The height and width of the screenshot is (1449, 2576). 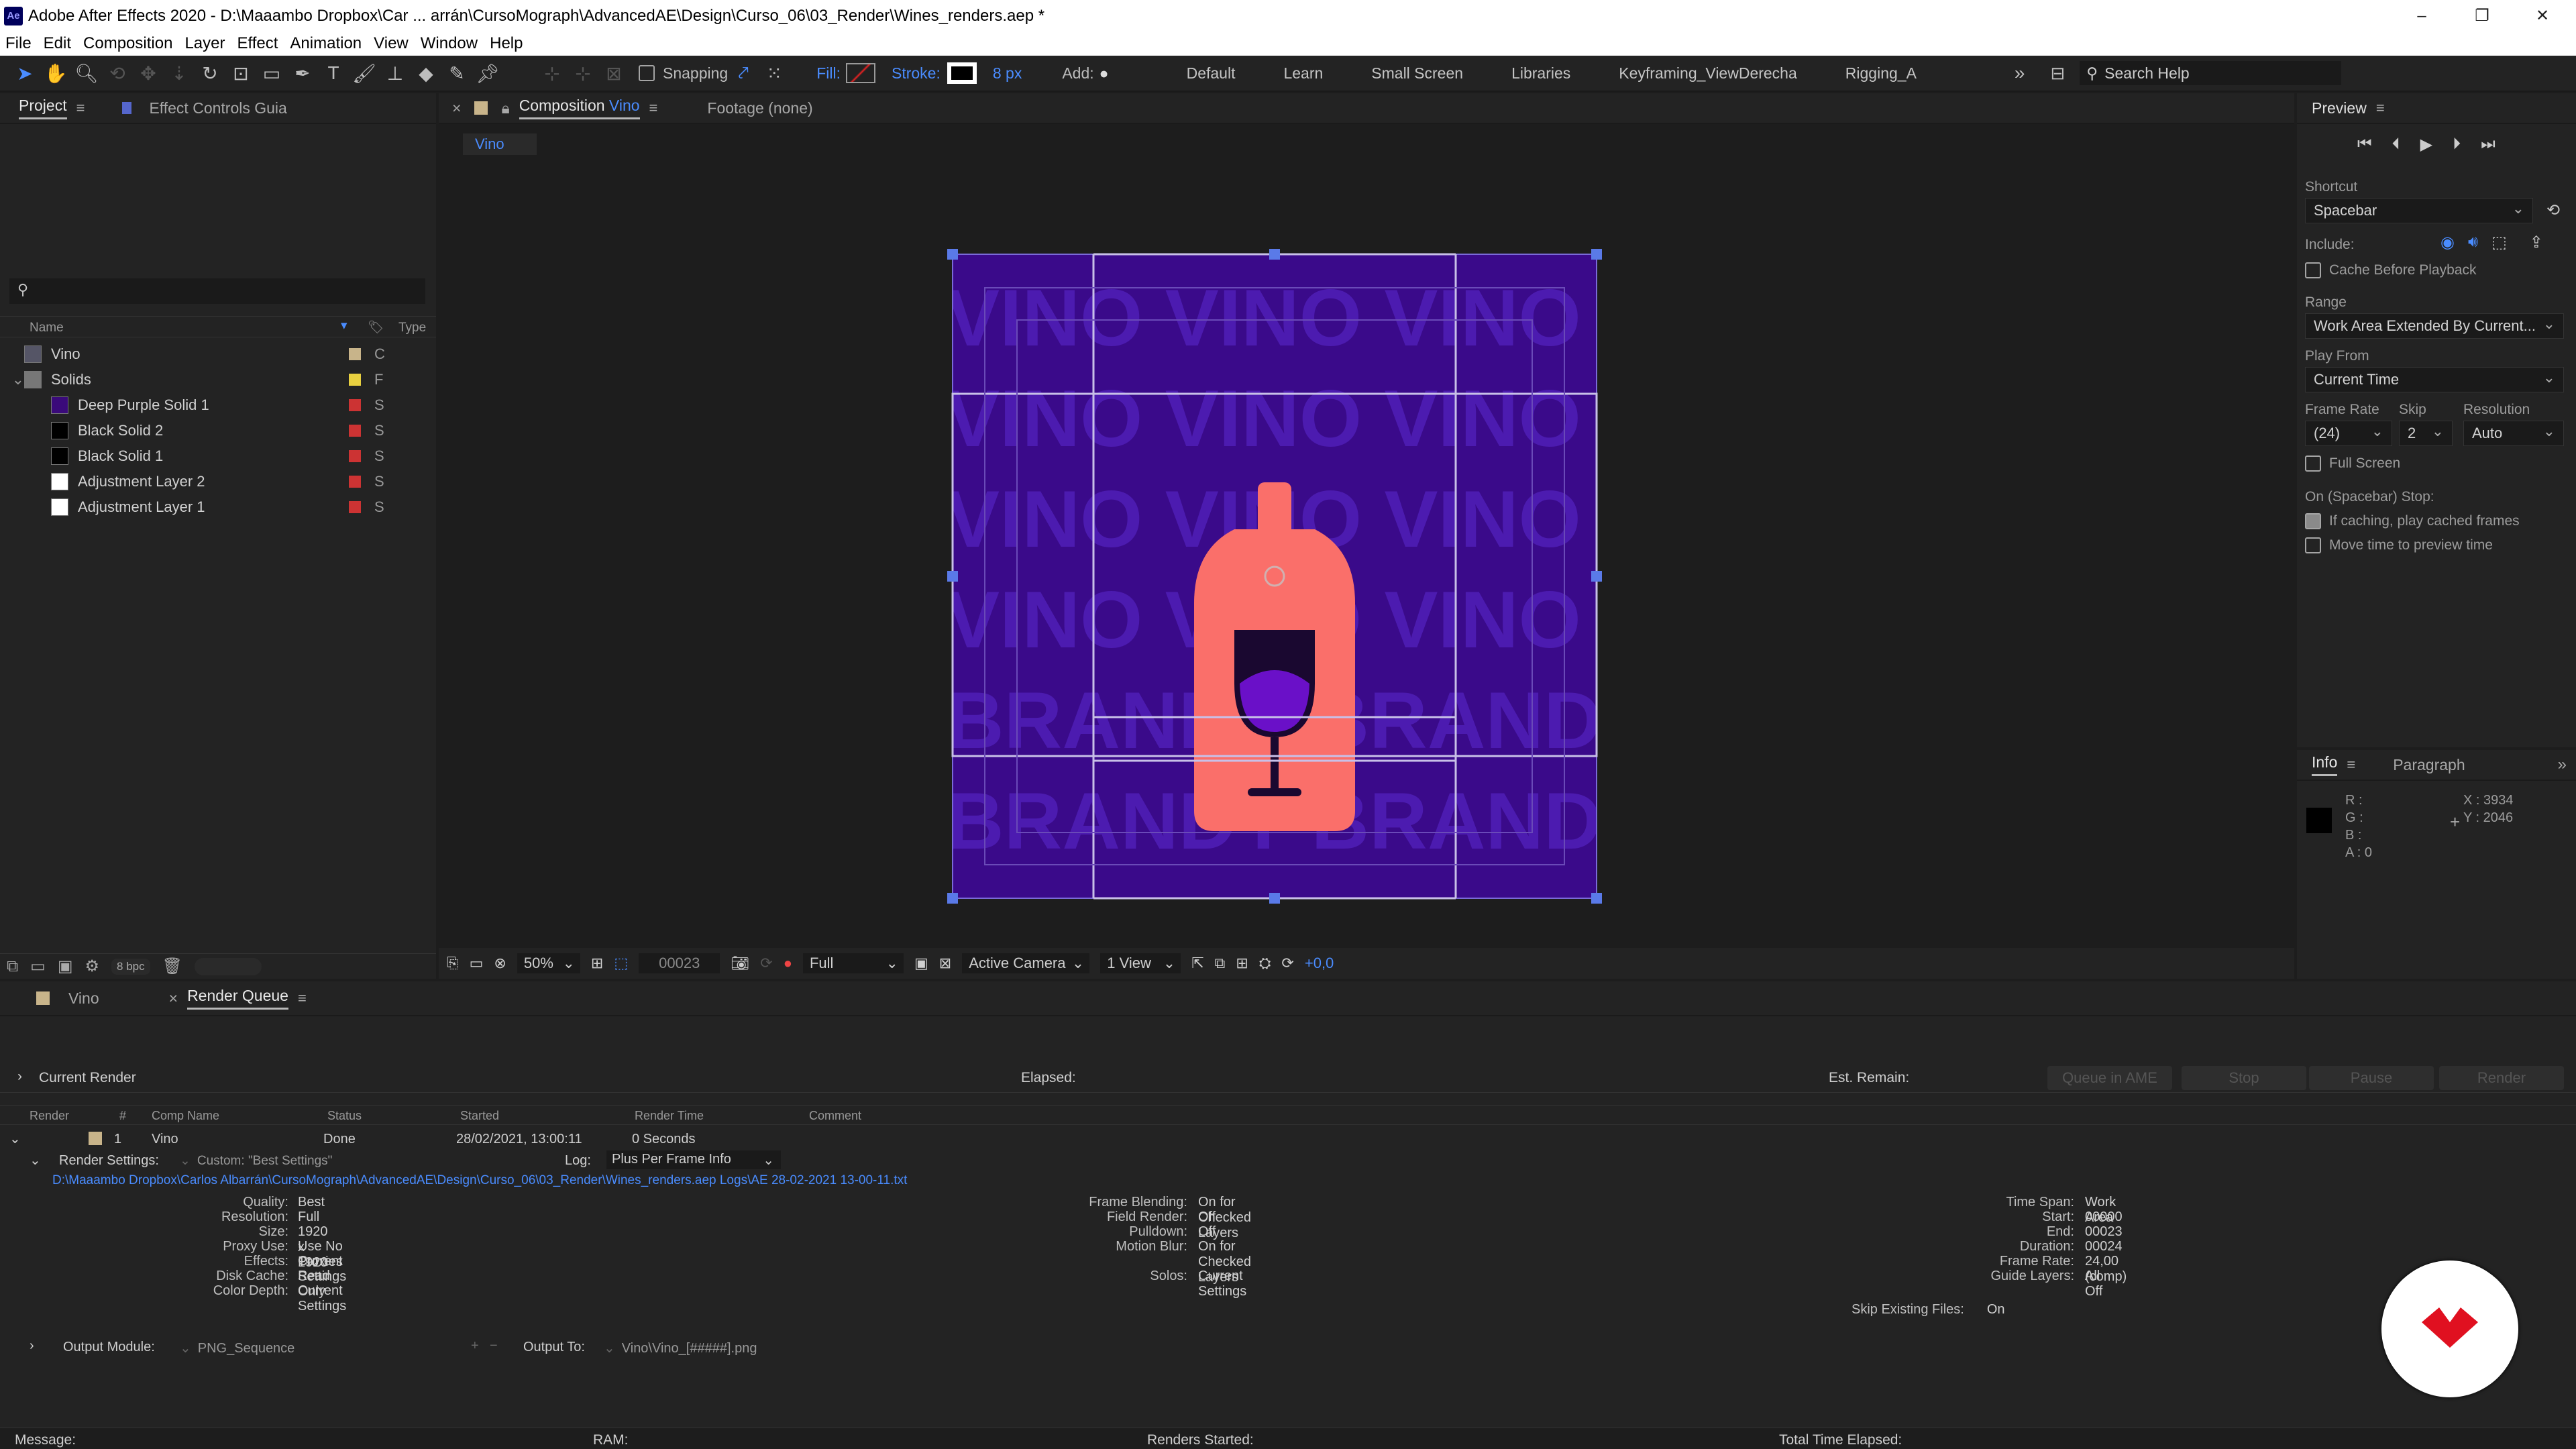 I want to click on pause-button: Pause, so click(x=2371, y=1078).